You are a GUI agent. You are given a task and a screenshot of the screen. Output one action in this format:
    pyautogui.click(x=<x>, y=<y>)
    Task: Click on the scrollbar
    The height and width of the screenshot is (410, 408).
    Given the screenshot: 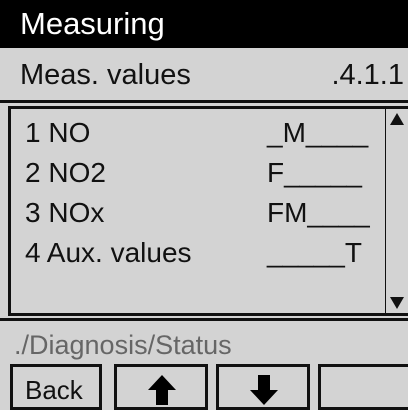 What is the action you would take?
    pyautogui.click(x=397, y=211)
    